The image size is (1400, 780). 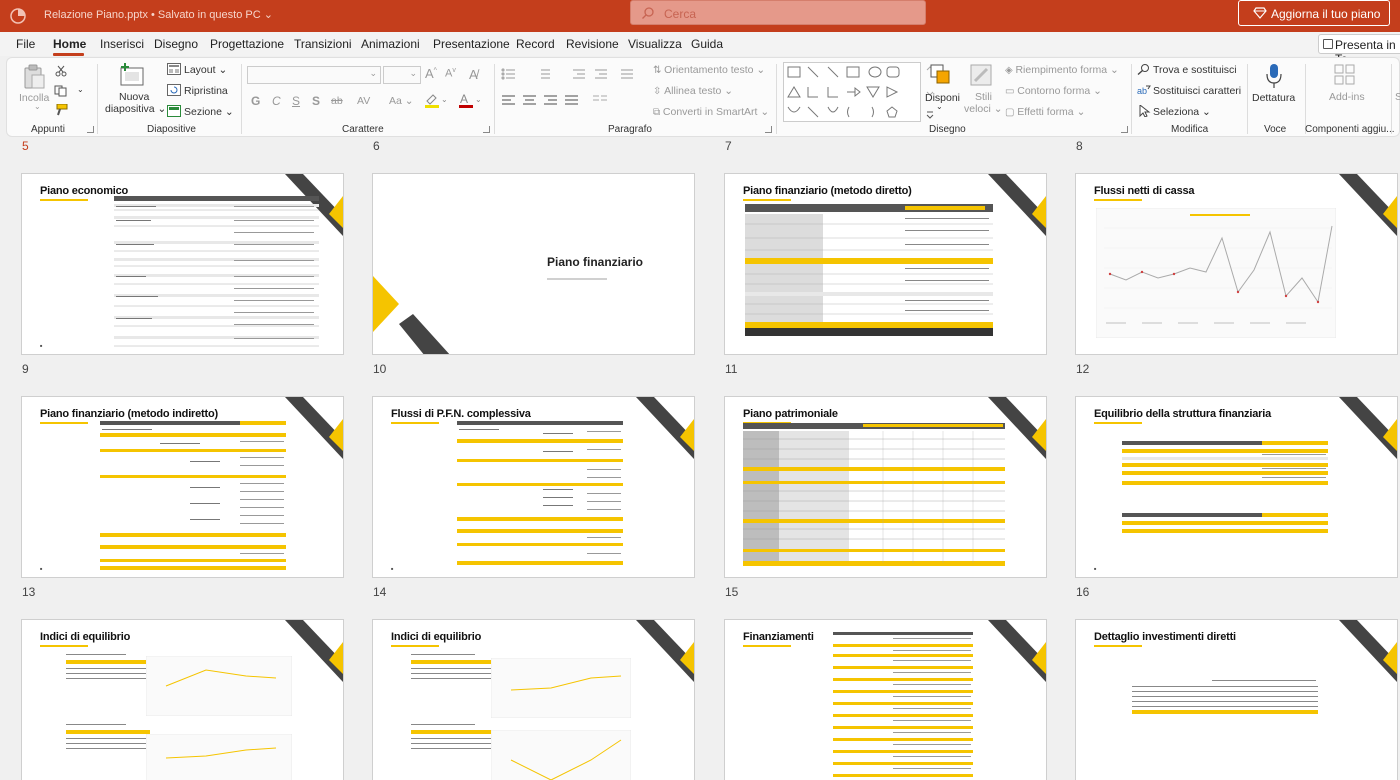 I want to click on slide-thumbnail: Piano patrimoniale, so click(x=885, y=487).